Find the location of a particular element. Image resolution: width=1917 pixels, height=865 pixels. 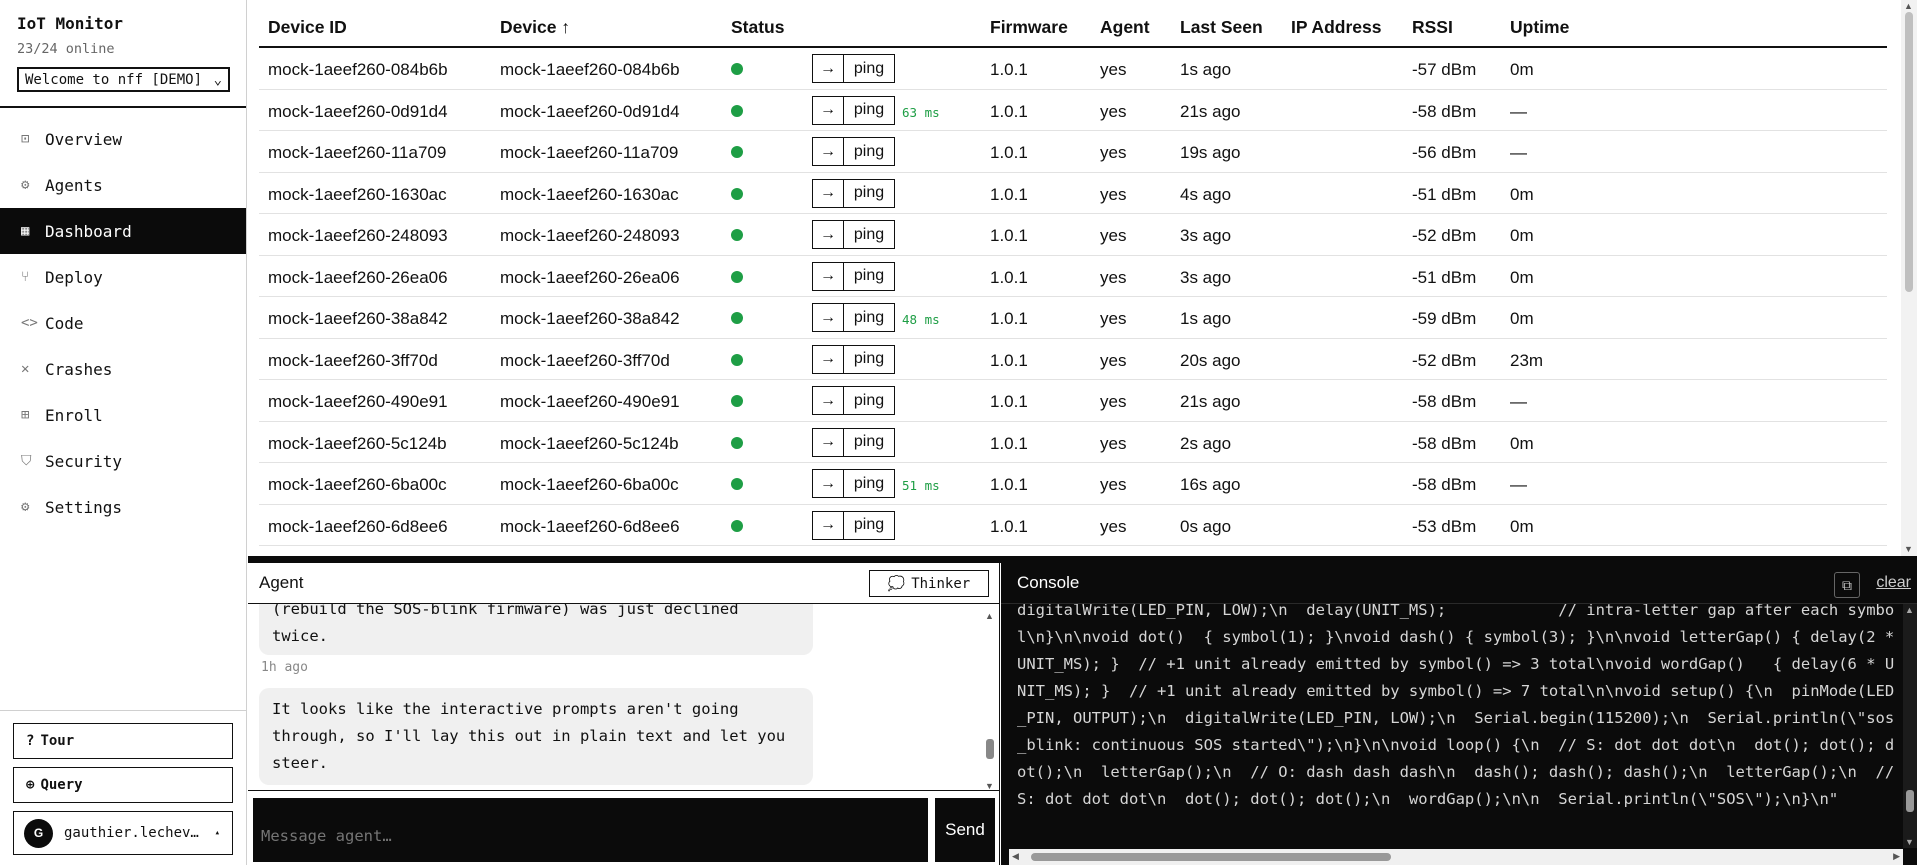

col-rssi: RSSI is located at coordinates (1432, 27).